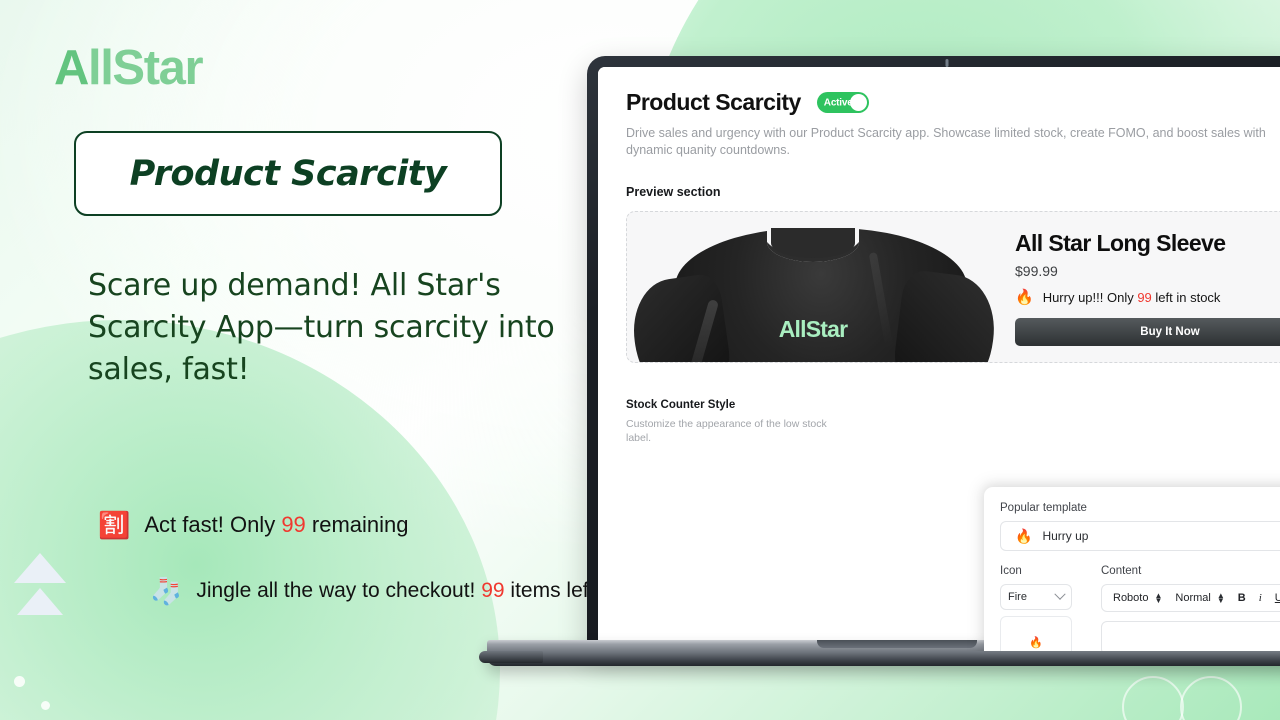 Image resolution: width=1280 pixels, height=720 pixels. Describe the element at coordinates (813, 242) in the screenshot. I see `shirt-collar` at that location.